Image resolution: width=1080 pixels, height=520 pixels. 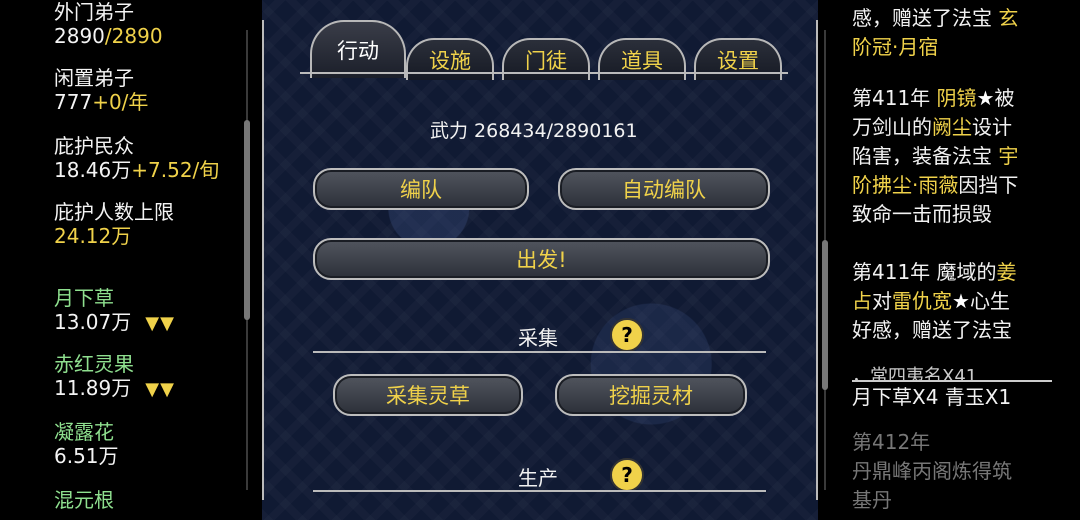 I want to click on gather-section-title: 采集, so click(x=538, y=338).